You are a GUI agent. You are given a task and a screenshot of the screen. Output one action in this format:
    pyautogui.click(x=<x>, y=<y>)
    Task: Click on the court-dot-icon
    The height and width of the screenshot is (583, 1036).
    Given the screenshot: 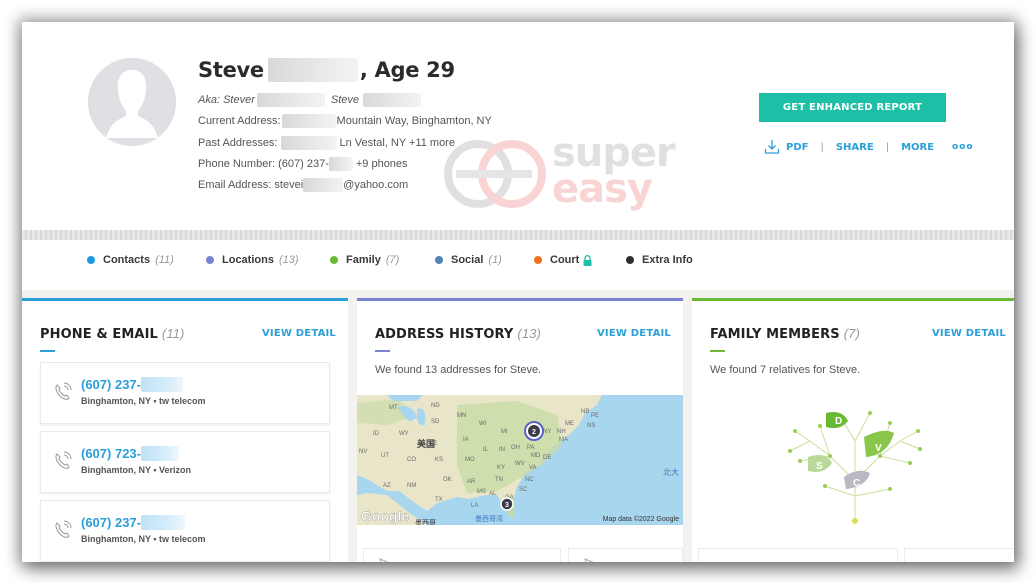 What is the action you would take?
    pyautogui.click(x=538, y=260)
    